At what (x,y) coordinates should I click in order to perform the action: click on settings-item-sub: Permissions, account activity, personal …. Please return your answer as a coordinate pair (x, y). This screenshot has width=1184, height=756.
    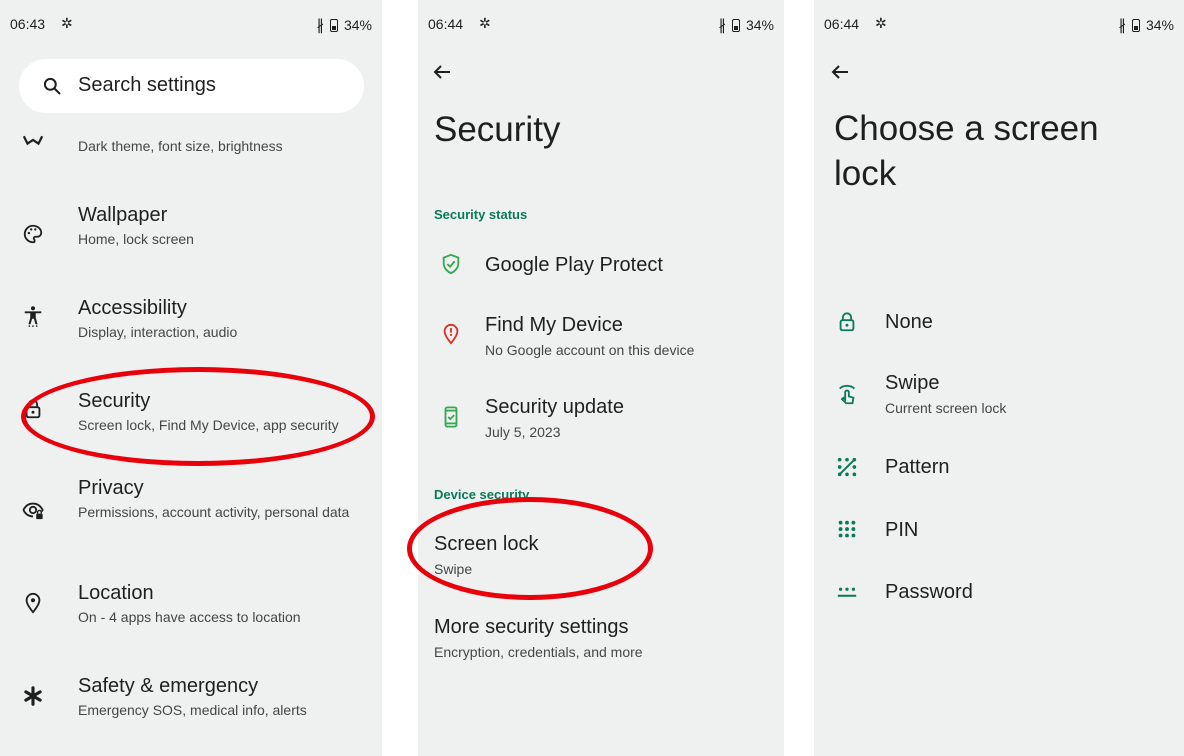
    Looking at the image, I should click on (214, 512).